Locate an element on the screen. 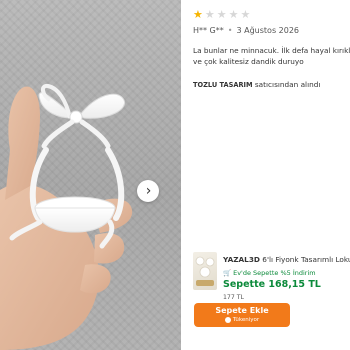 This screenshot has height=350, width=350. product-name: 6'lı Fiyonk Tasarımlı Lokum is located at coordinates (306, 259).